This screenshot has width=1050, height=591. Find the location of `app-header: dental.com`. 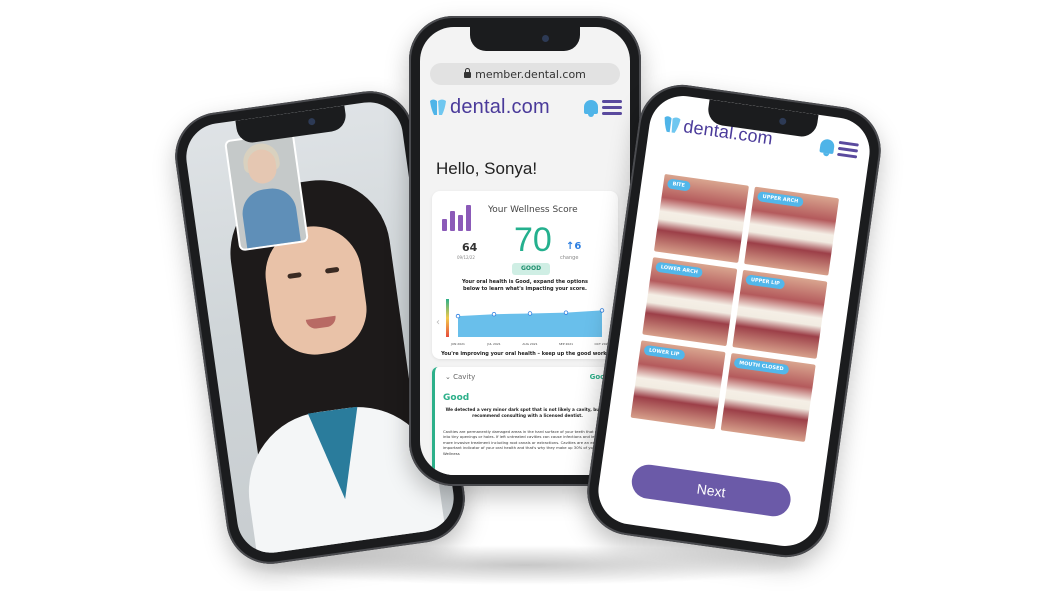

app-header: dental.com is located at coordinates (525, 107).